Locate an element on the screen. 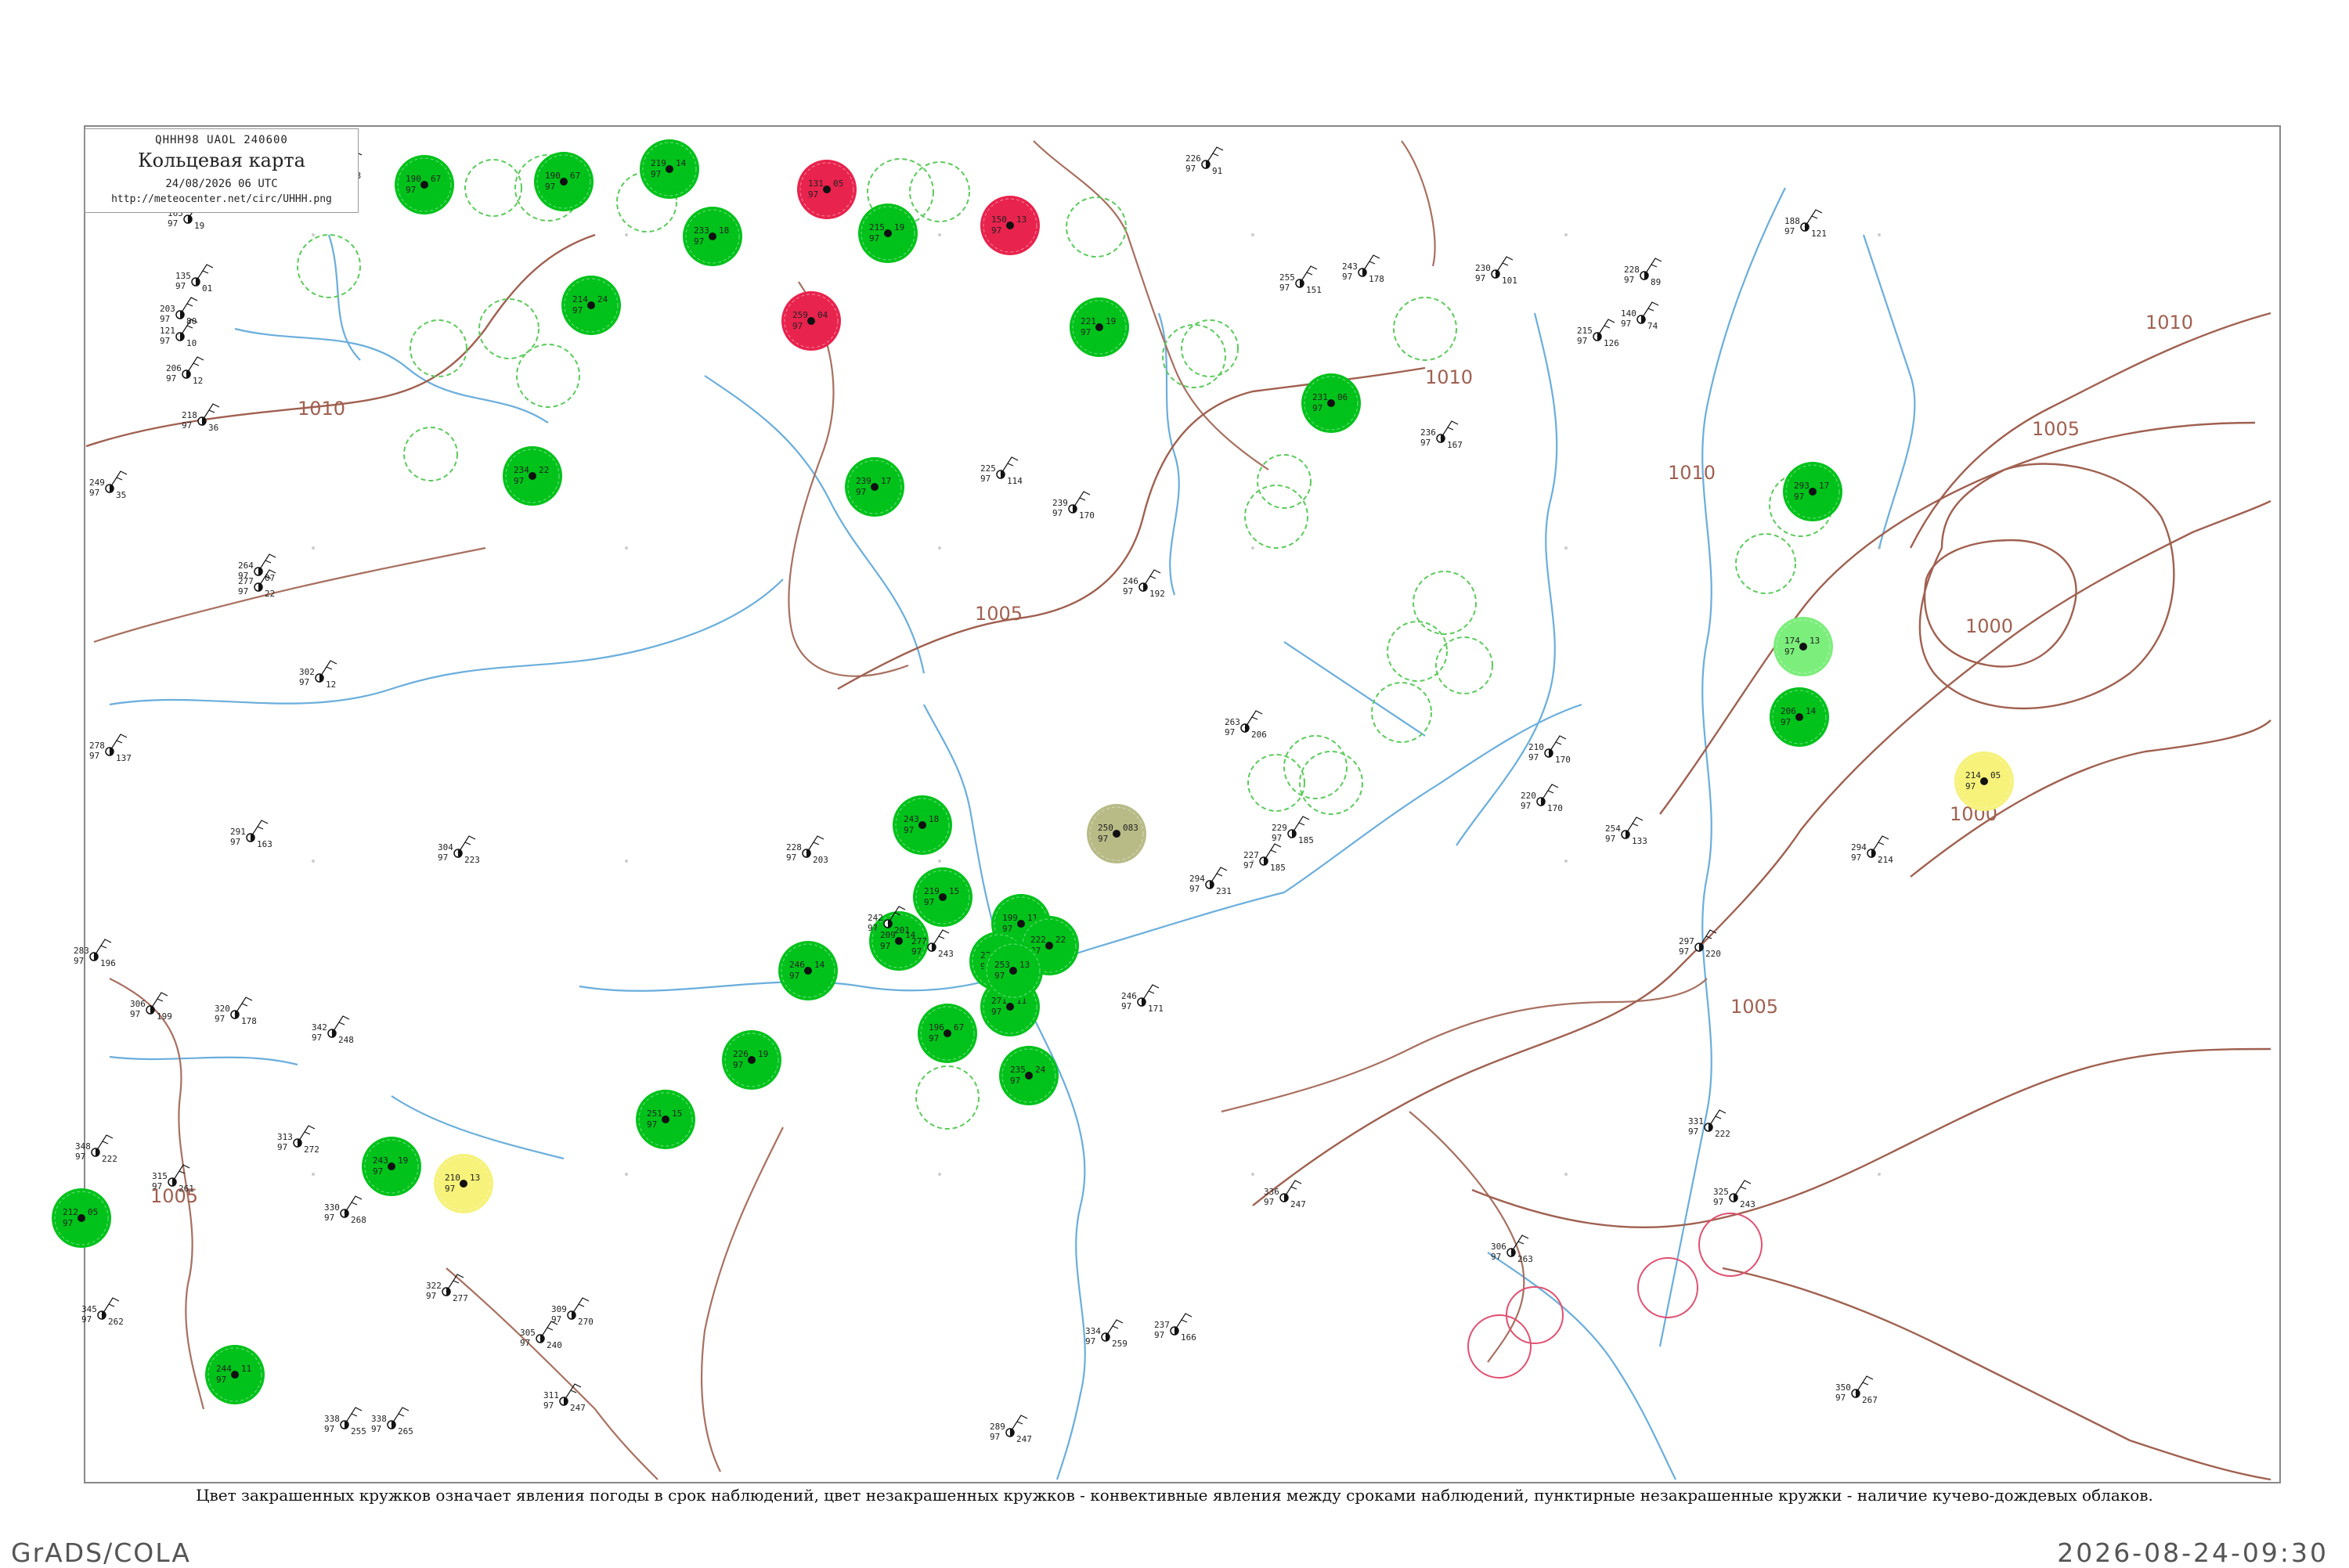 Image resolution: width=2349 pixels, height=1568 pixels. station-value-label: 268 is located at coordinates (358, 1220).